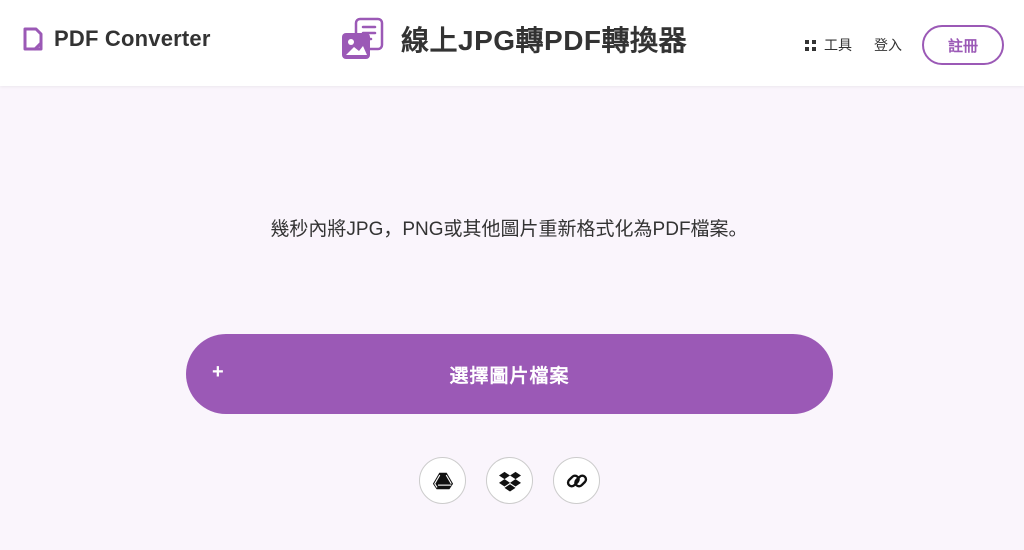  I want to click on cloud-source-row, so click(509, 480).